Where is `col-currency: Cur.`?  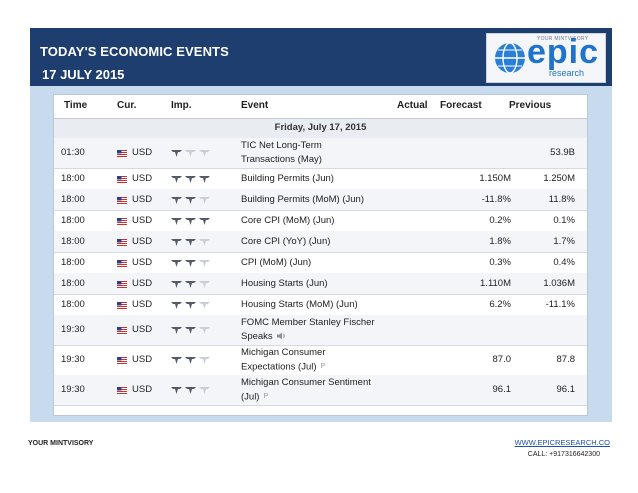 col-currency: Cur. is located at coordinates (127, 105).